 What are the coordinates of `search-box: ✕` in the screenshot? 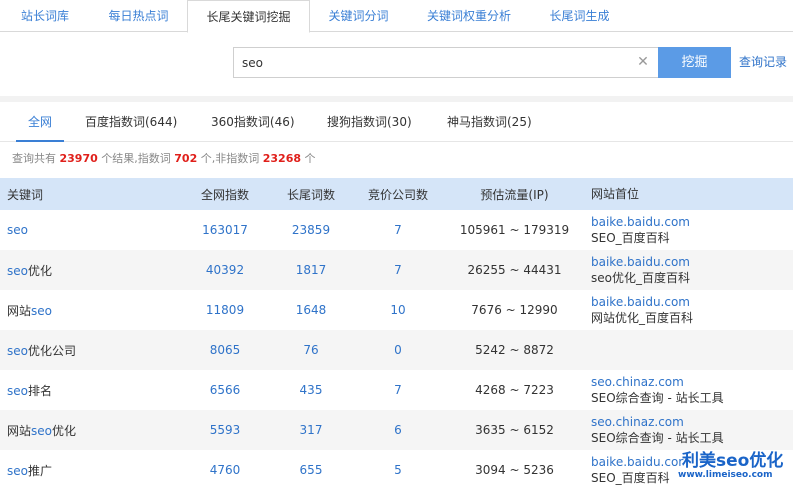 It's located at (446, 62).